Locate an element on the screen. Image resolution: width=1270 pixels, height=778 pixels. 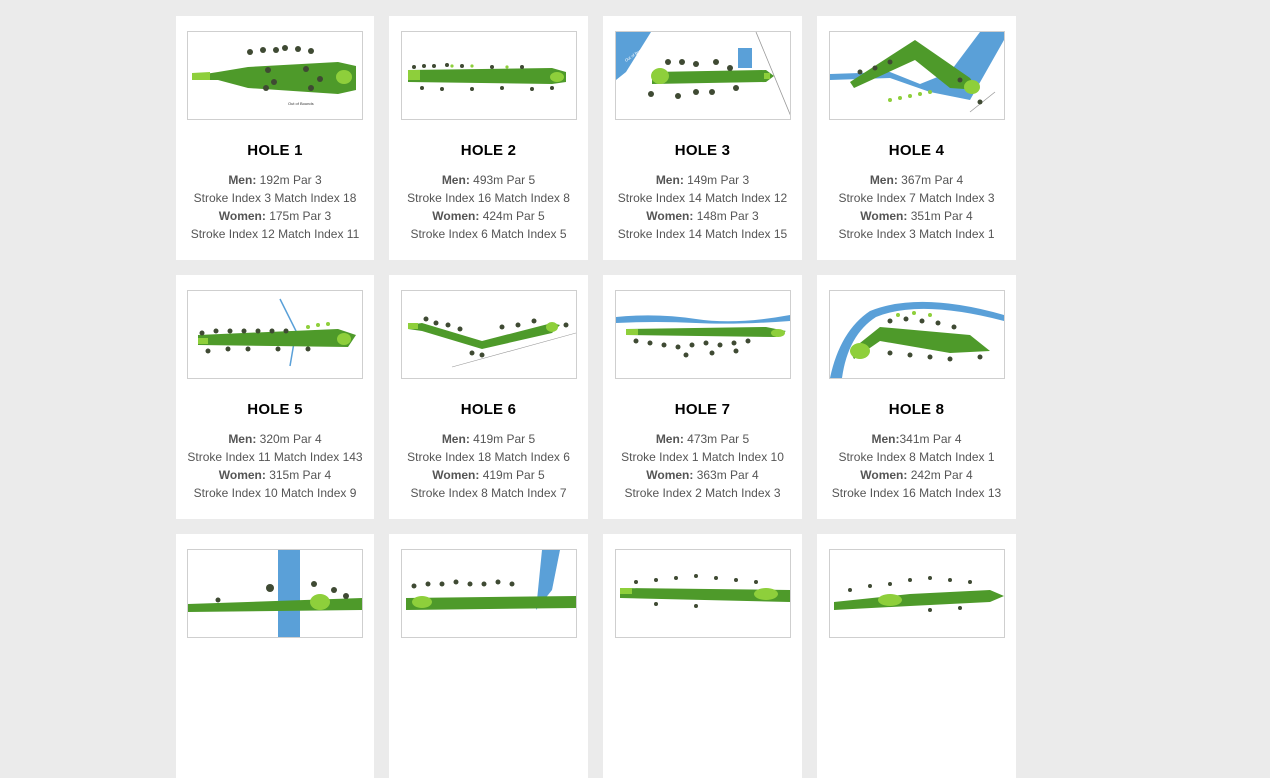
women-info: Women: 424m Par 5 is located at coordinates (488, 216).